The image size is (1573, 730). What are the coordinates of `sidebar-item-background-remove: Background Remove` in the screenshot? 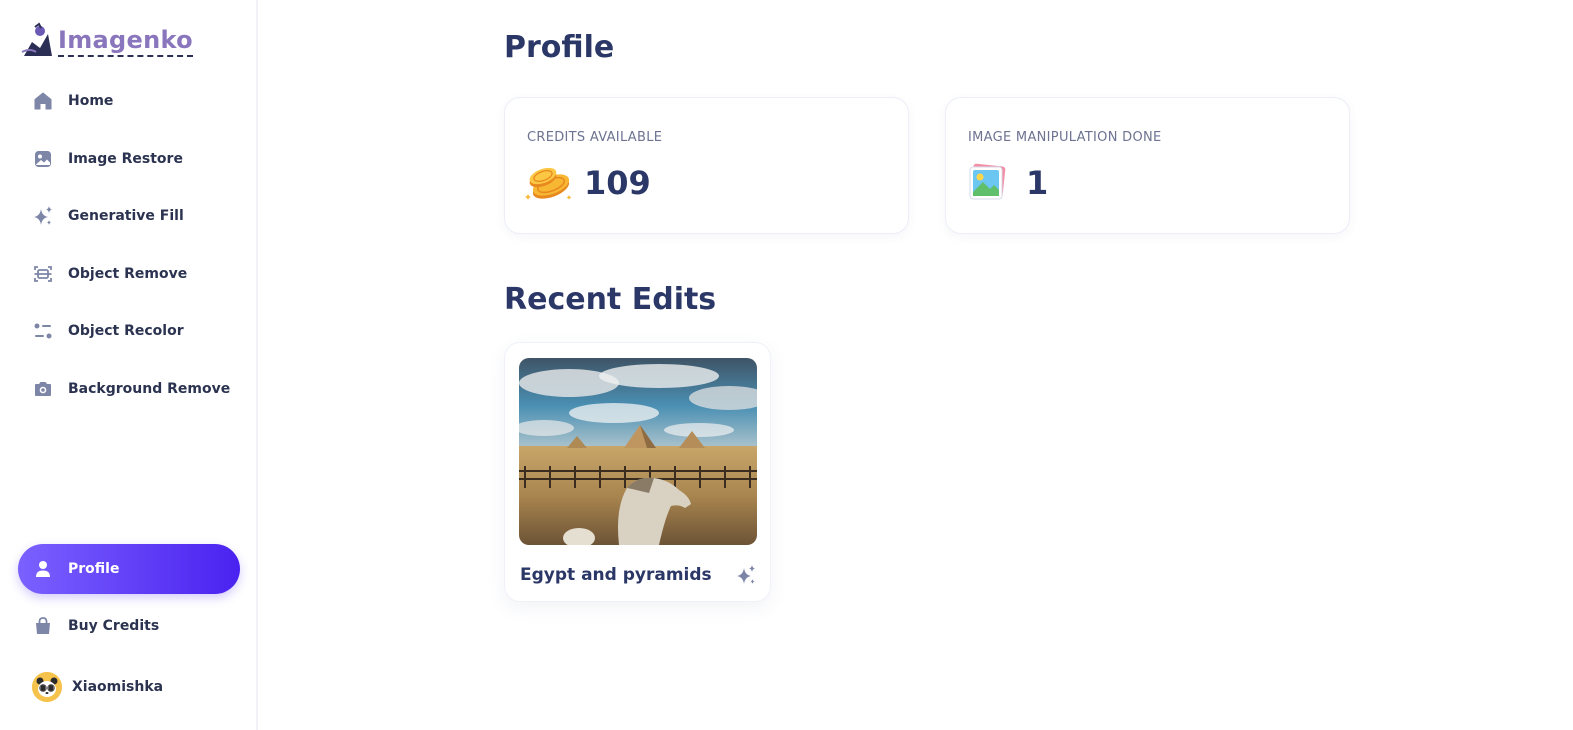 It's located at (129, 389).